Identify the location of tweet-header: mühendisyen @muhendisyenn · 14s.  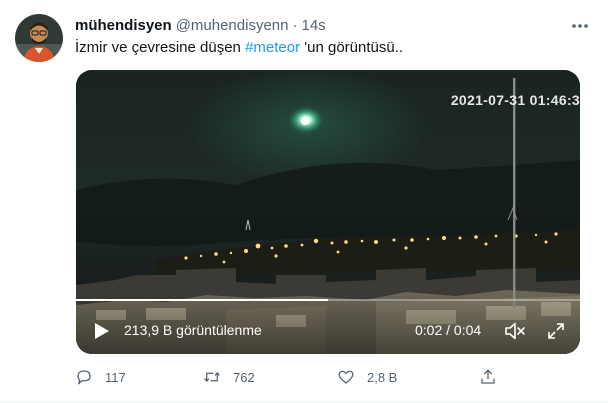
(200, 25).